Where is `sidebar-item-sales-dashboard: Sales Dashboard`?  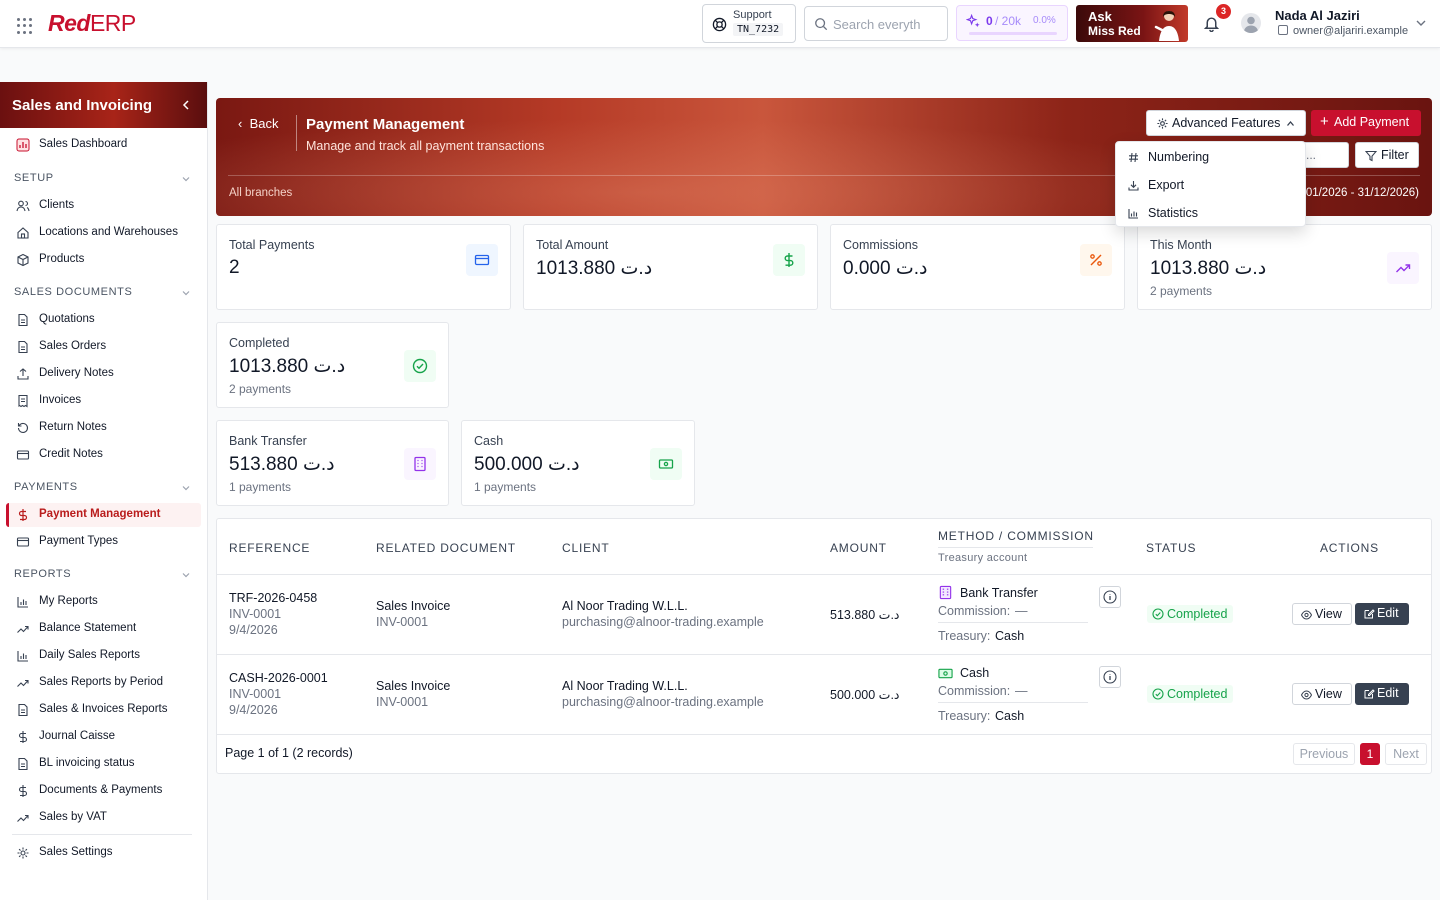
sidebar-item-sales-dashboard: Sales Dashboard is located at coordinates (103, 145).